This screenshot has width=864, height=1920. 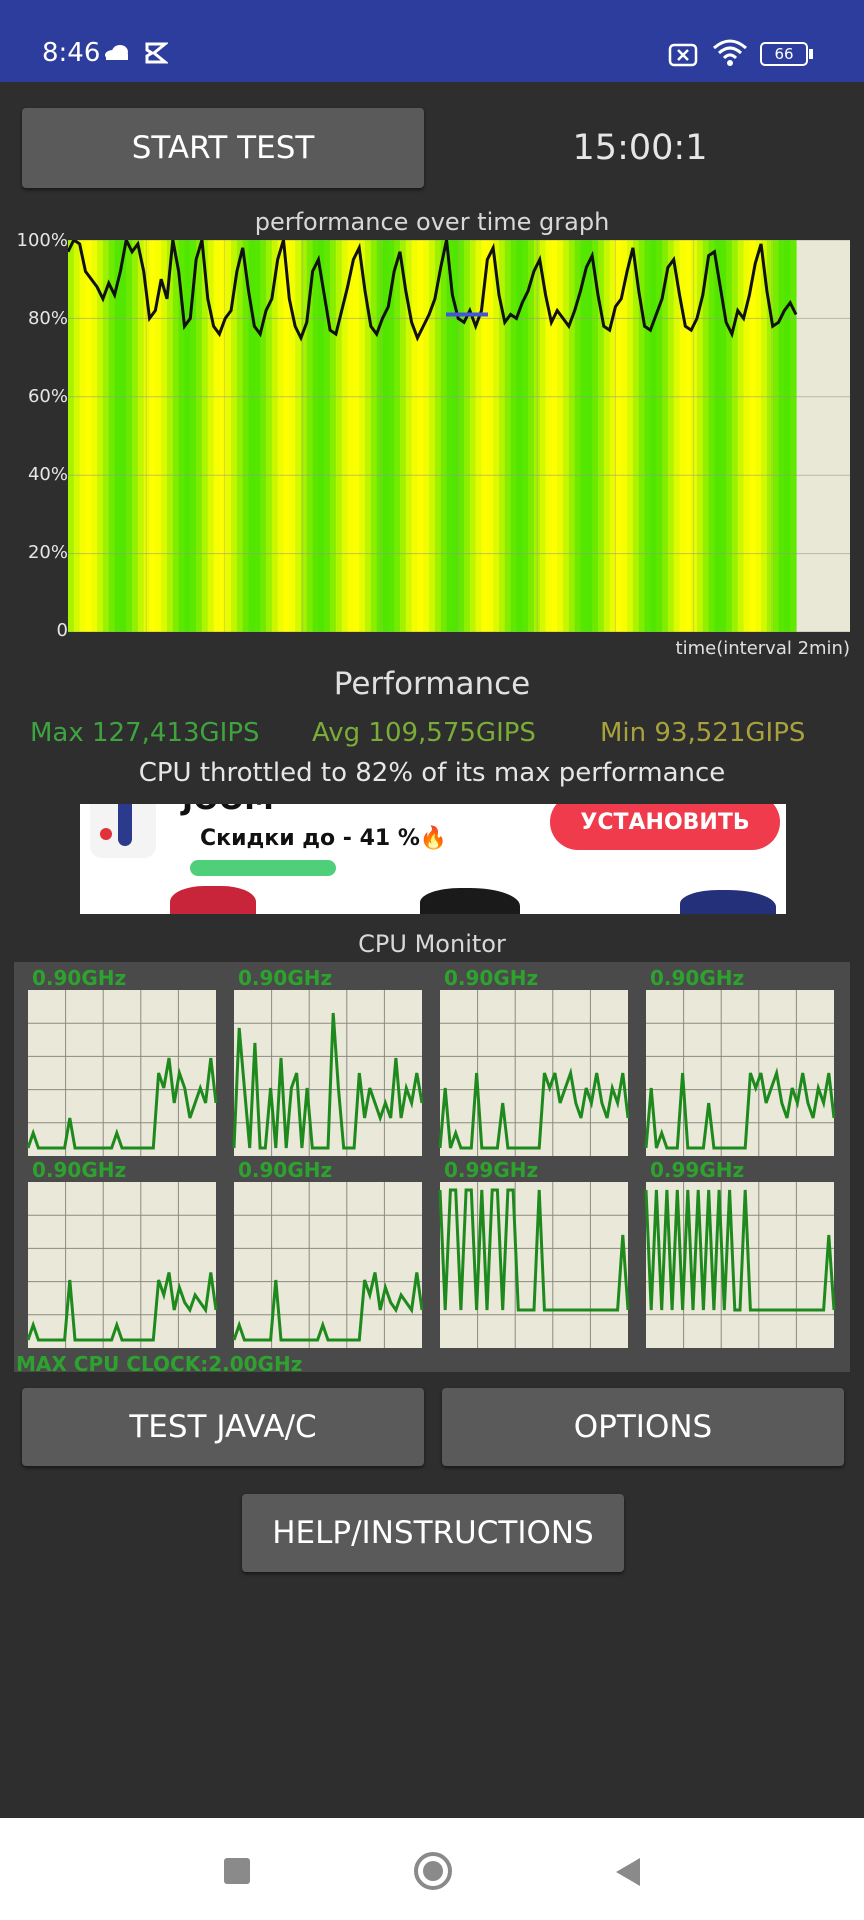 What do you see at coordinates (62, 630) in the screenshot?
I see `y-tick-label: 0` at bounding box center [62, 630].